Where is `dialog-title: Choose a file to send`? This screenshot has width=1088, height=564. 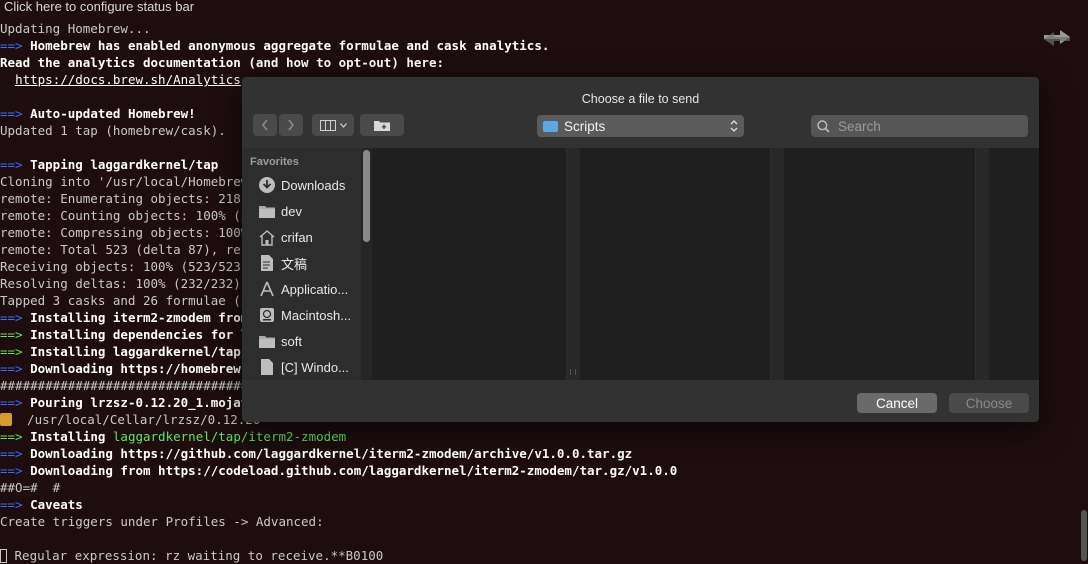 dialog-title: Choose a file to send is located at coordinates (640, 99).